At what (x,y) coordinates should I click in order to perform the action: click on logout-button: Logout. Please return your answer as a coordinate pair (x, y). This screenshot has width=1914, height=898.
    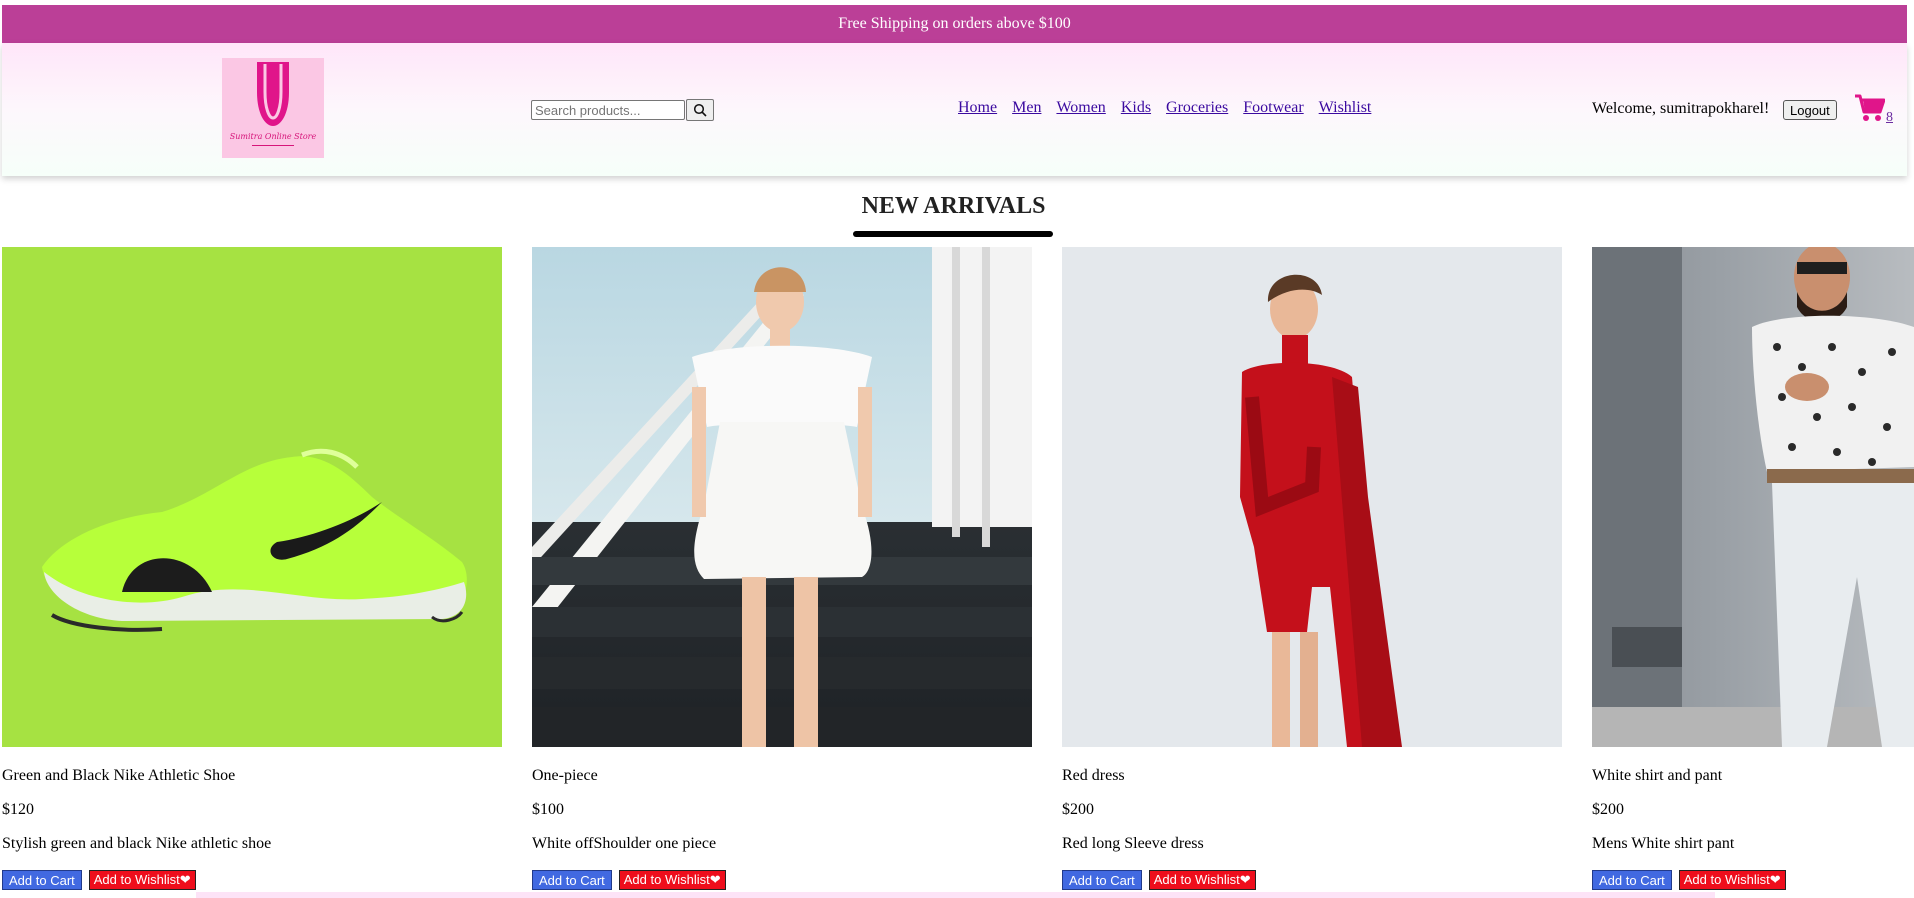
    Looking at the image, I should click on (1810, 110).